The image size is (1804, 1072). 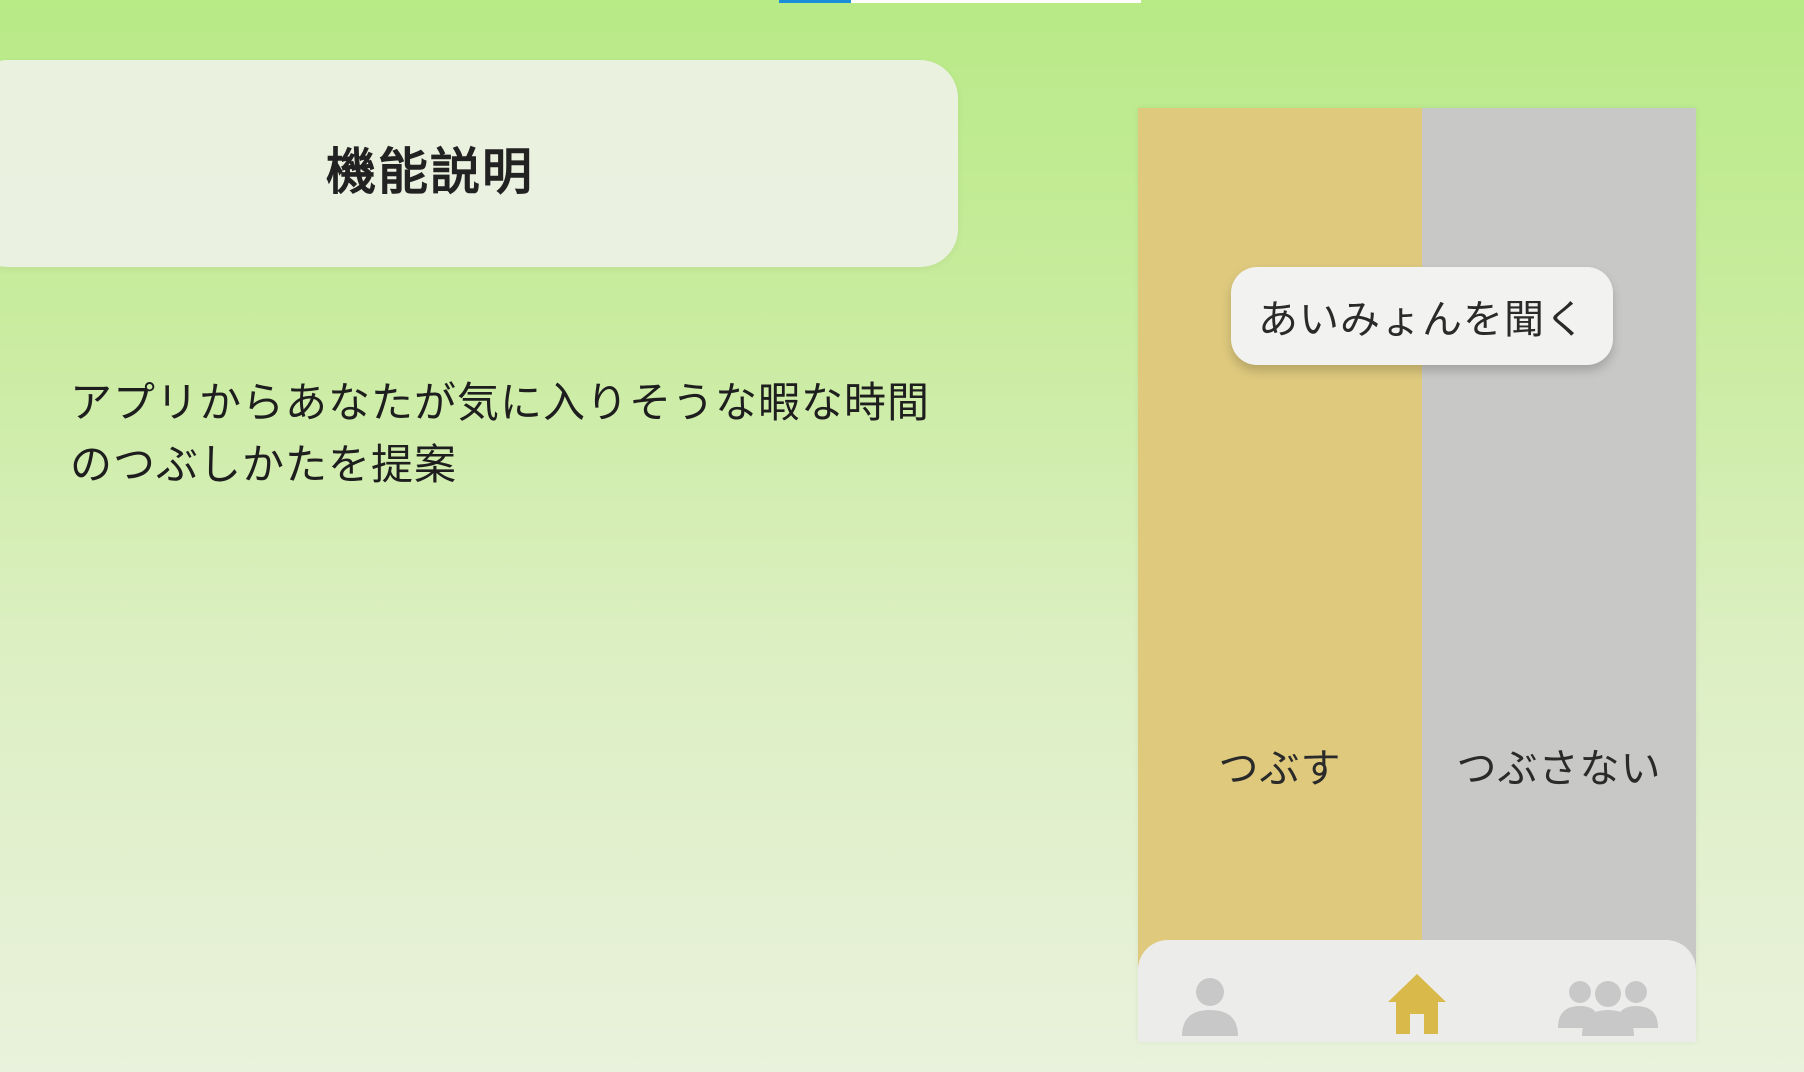 What do you see at coordinates (500, 402) in the screenshot?
I see `description-line-1: アプリからあなたが気に入りそうな暇な時間` at bounding box center [500, 402].